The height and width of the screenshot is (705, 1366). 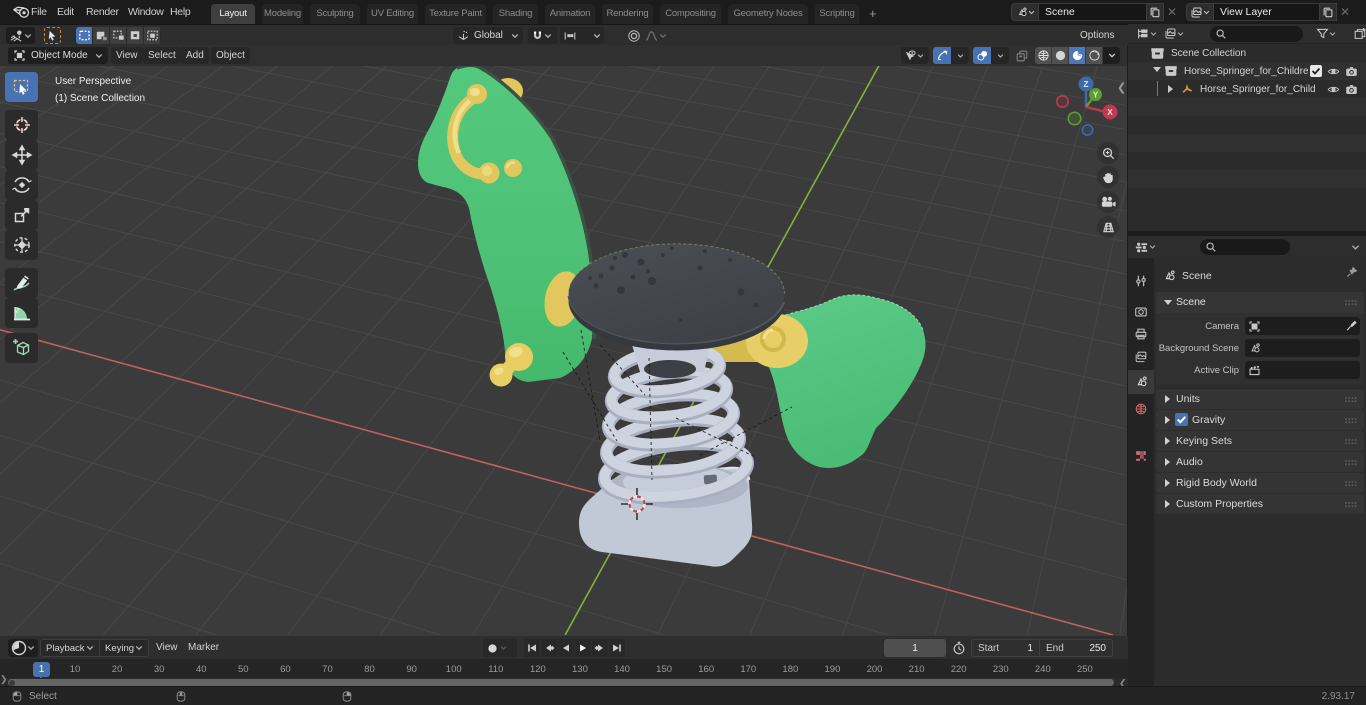 What do you see at coordinates (1110, 112) in the screenshot?
I see `svg-text: X` at bounding box center [1110, 112].